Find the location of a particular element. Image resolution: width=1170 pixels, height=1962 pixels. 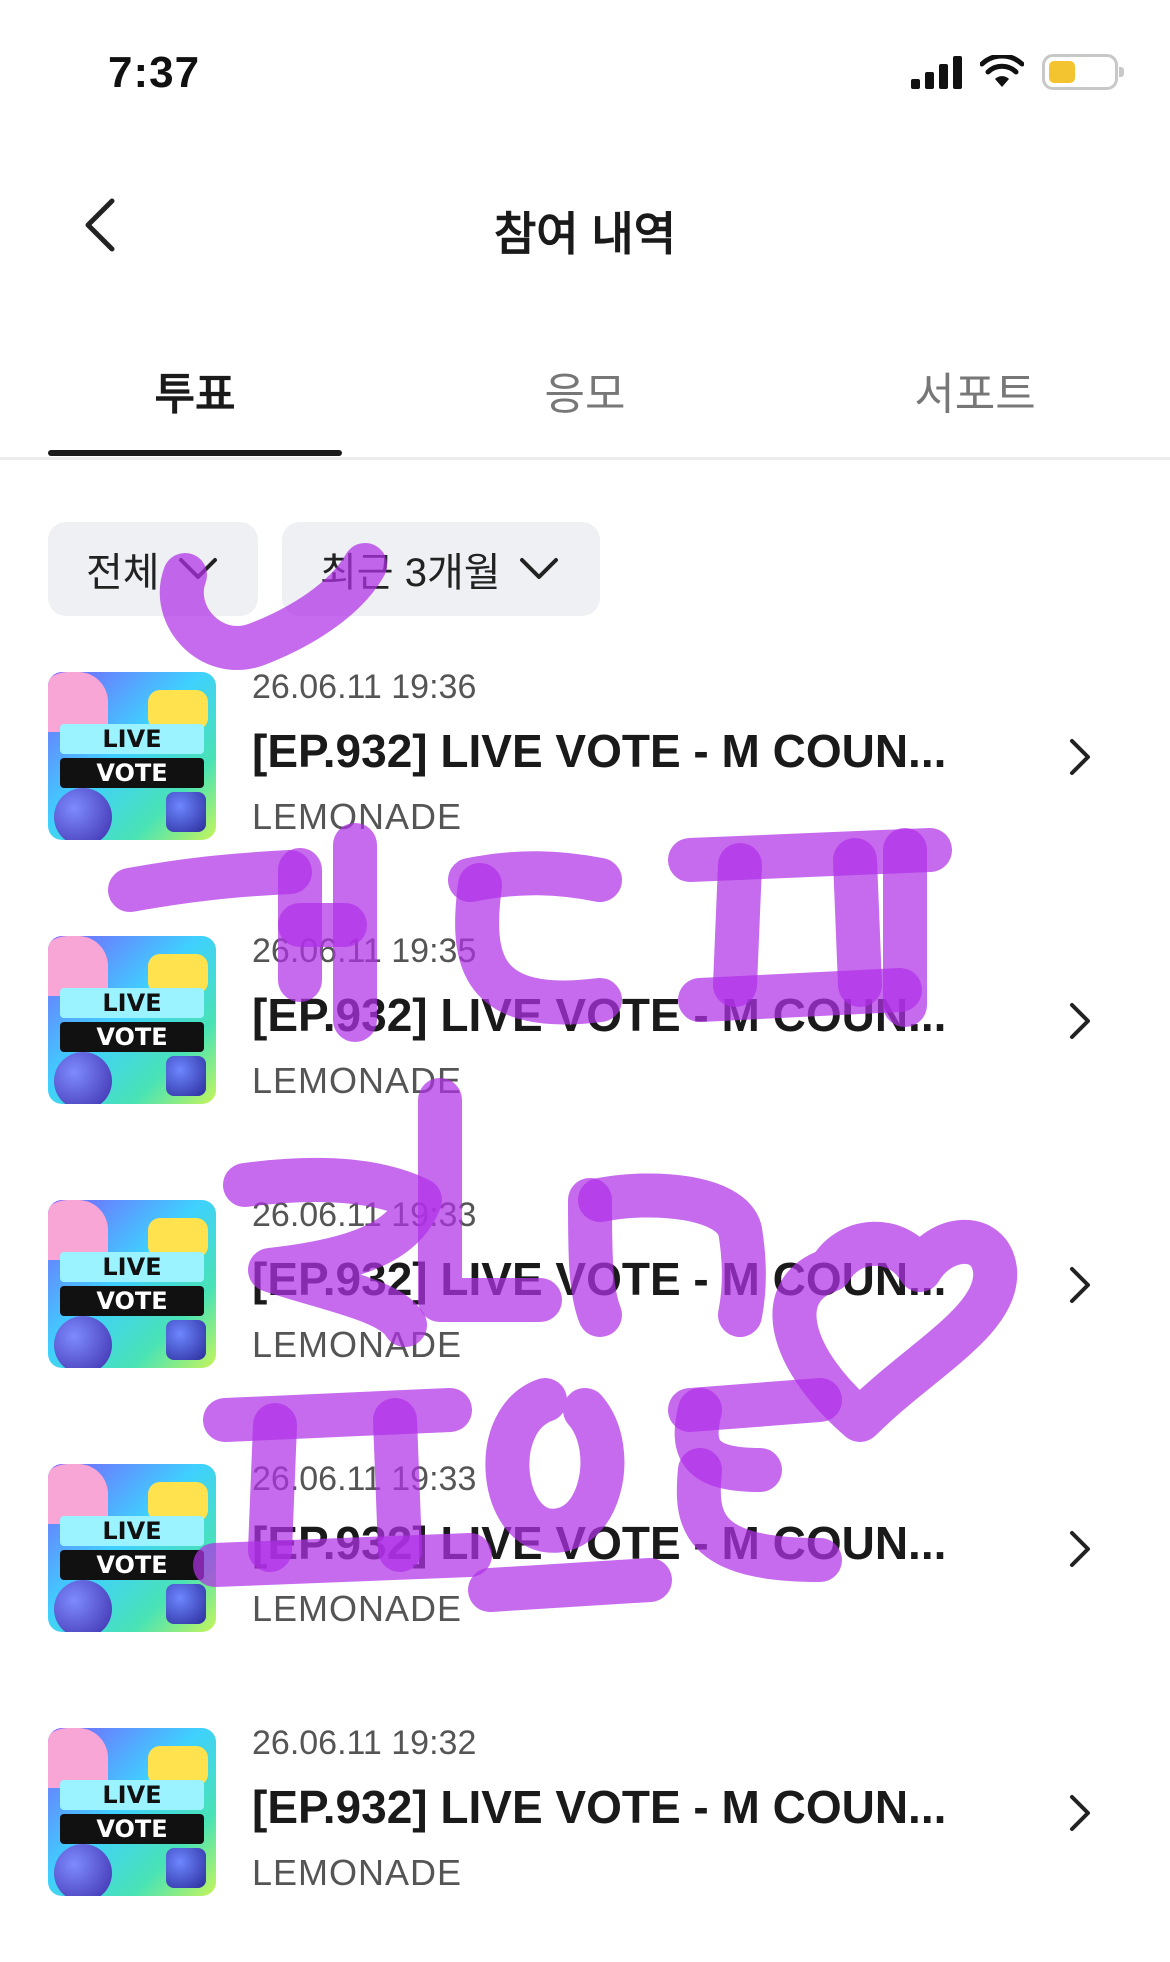

tab-vote: 투표 is located at coordinates (195, 393).